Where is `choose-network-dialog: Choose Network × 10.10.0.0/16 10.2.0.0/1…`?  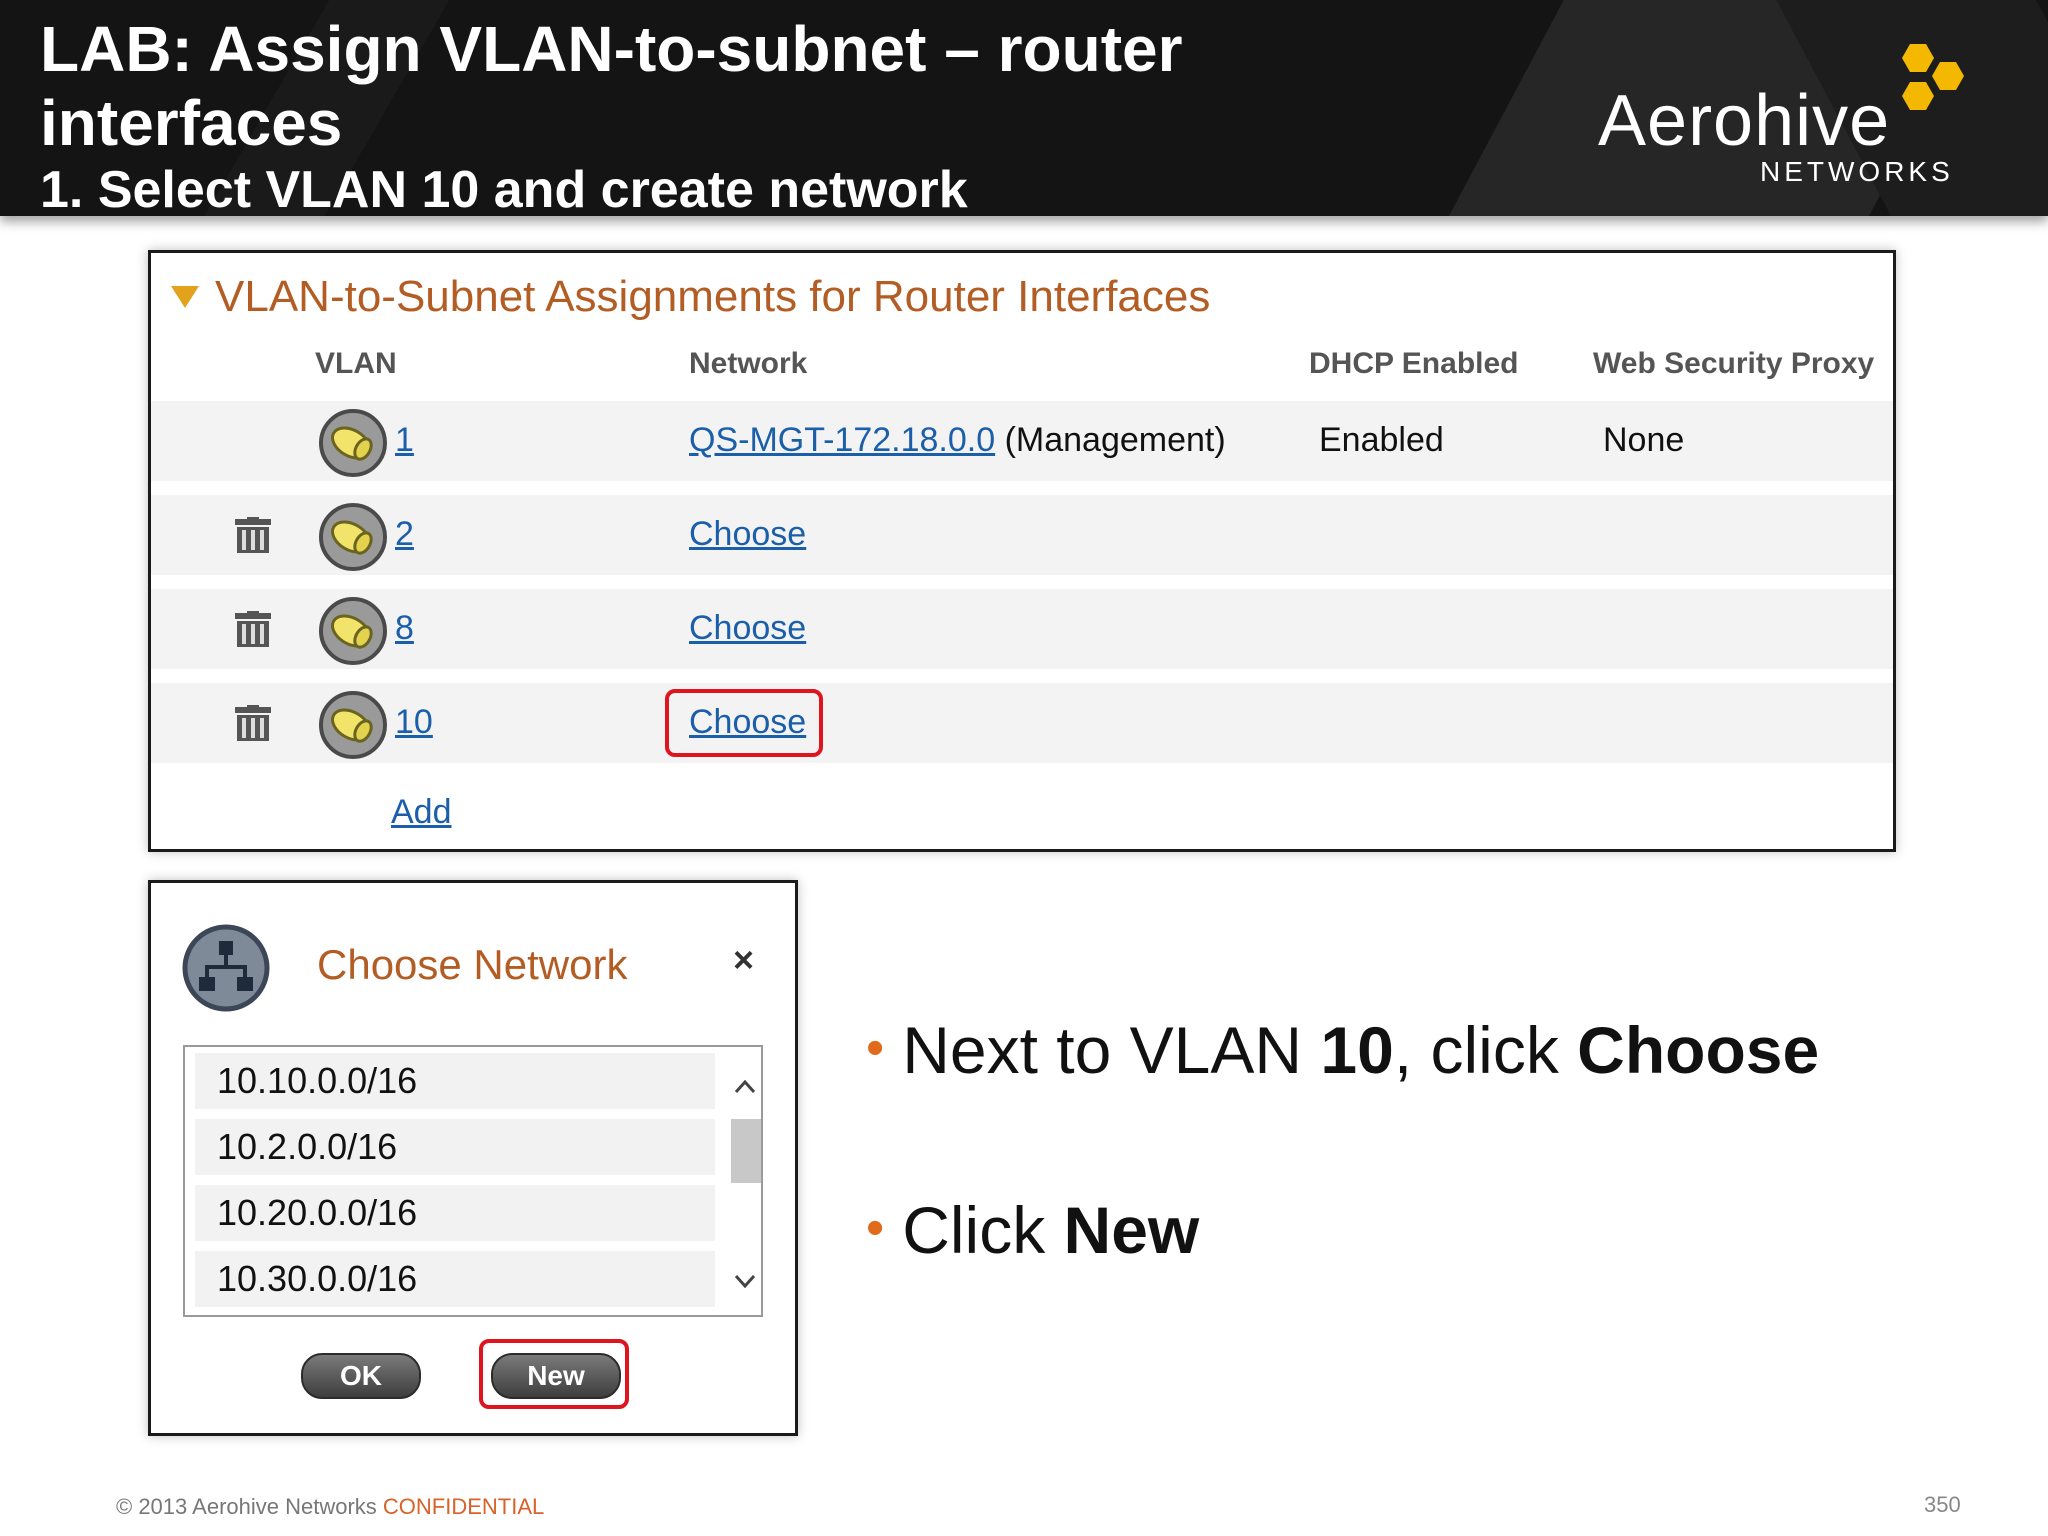
choose-network-dialog: Choose Network × 10.10.0.0/16 10.2.0.0/1… is located at coordinates (473, 1158).